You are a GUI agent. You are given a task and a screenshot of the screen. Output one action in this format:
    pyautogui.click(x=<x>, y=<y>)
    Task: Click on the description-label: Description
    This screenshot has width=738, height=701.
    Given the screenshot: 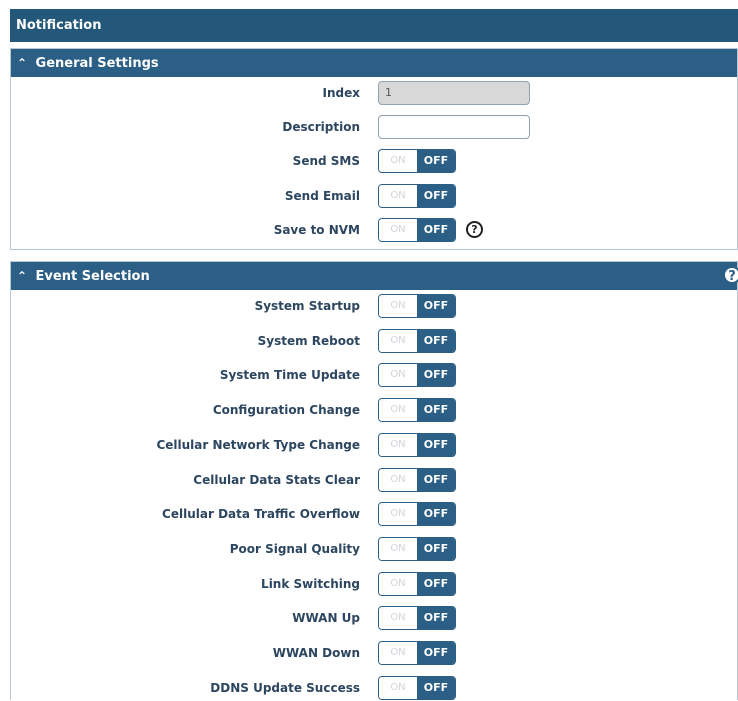 What is the action you would take?
    pyautogui.click(x=321, y=127)
    